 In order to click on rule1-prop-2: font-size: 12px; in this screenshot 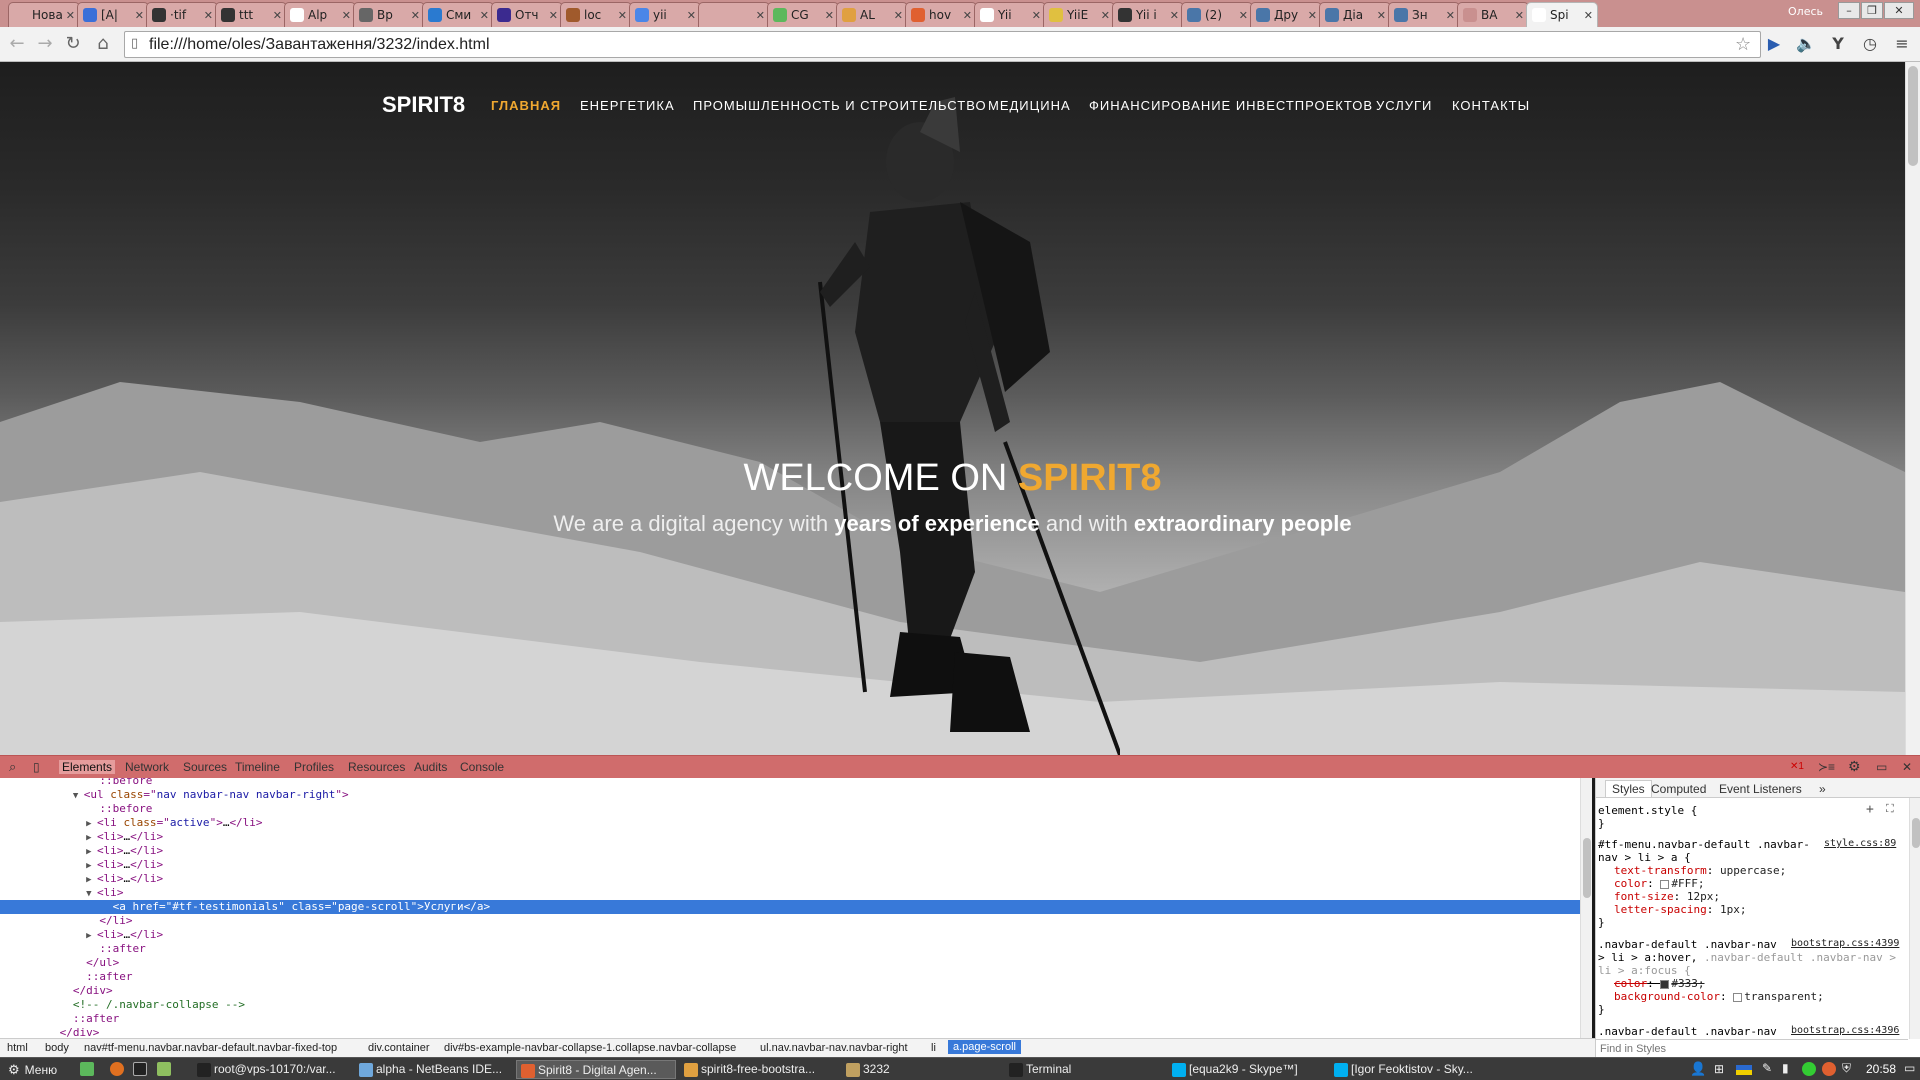, I will do `click(1667, 896)`.